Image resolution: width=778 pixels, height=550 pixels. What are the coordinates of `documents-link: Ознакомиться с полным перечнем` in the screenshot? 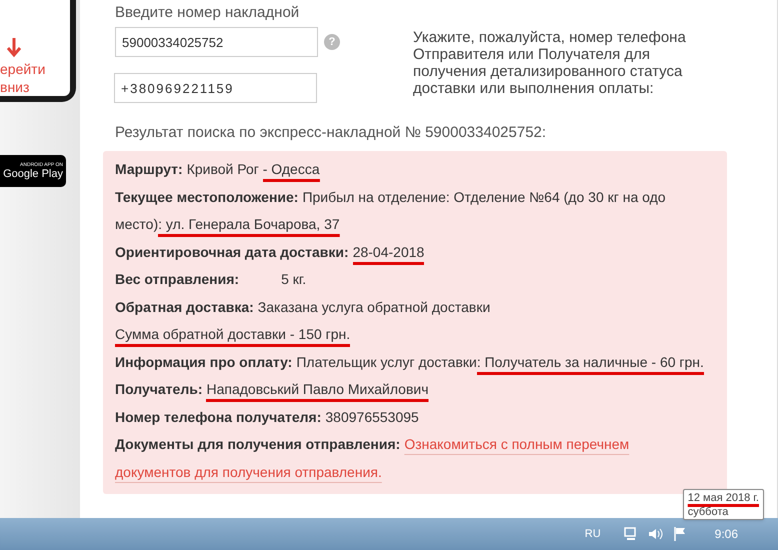 It's located at (517, 444).